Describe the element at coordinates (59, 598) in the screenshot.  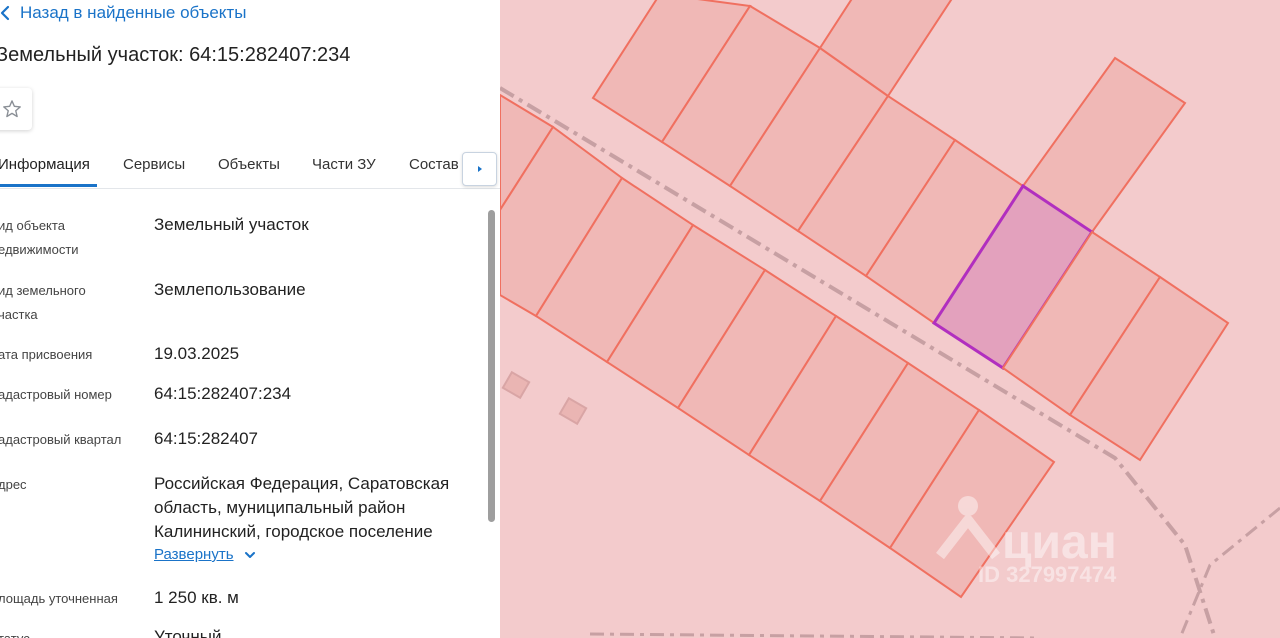
I see `label-area: лощадь уточненная` at that location.